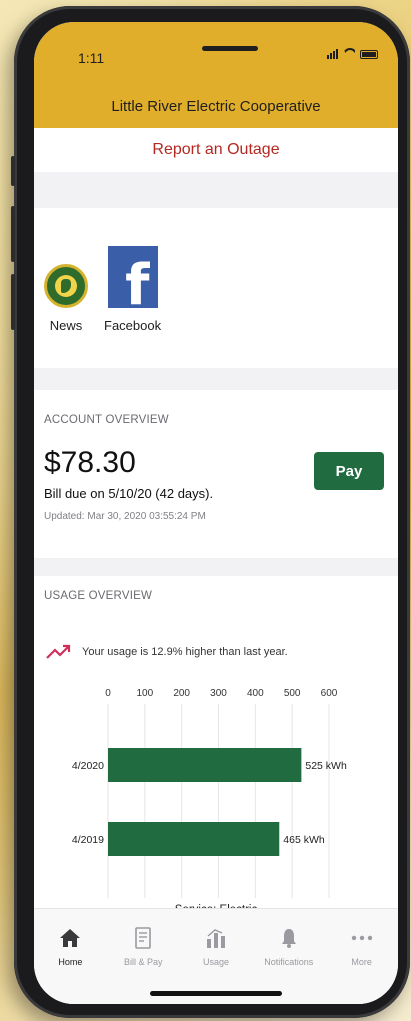 Image resolution: width=411 pixels, height=1021 pixels. I want to click on x-tick-label: 200, so click(181, 693).